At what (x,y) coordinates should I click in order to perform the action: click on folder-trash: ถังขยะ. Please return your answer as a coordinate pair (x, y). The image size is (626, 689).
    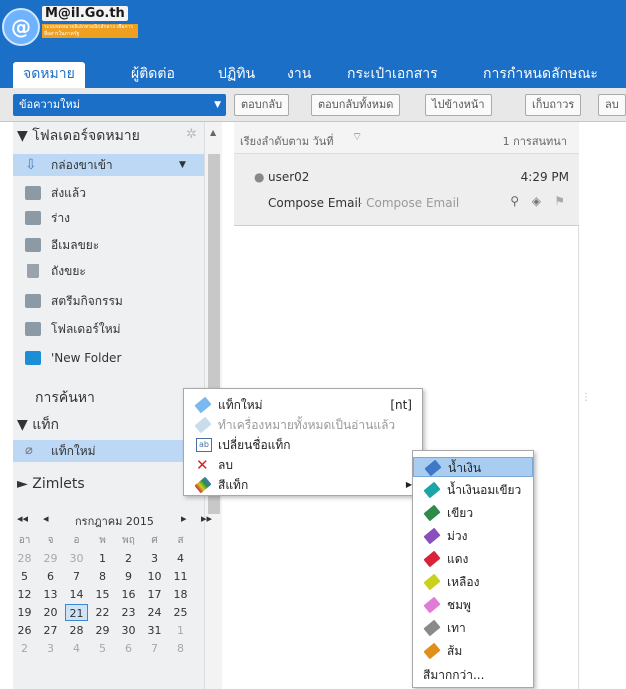
    Looking at the image, I should click on (114, 271).